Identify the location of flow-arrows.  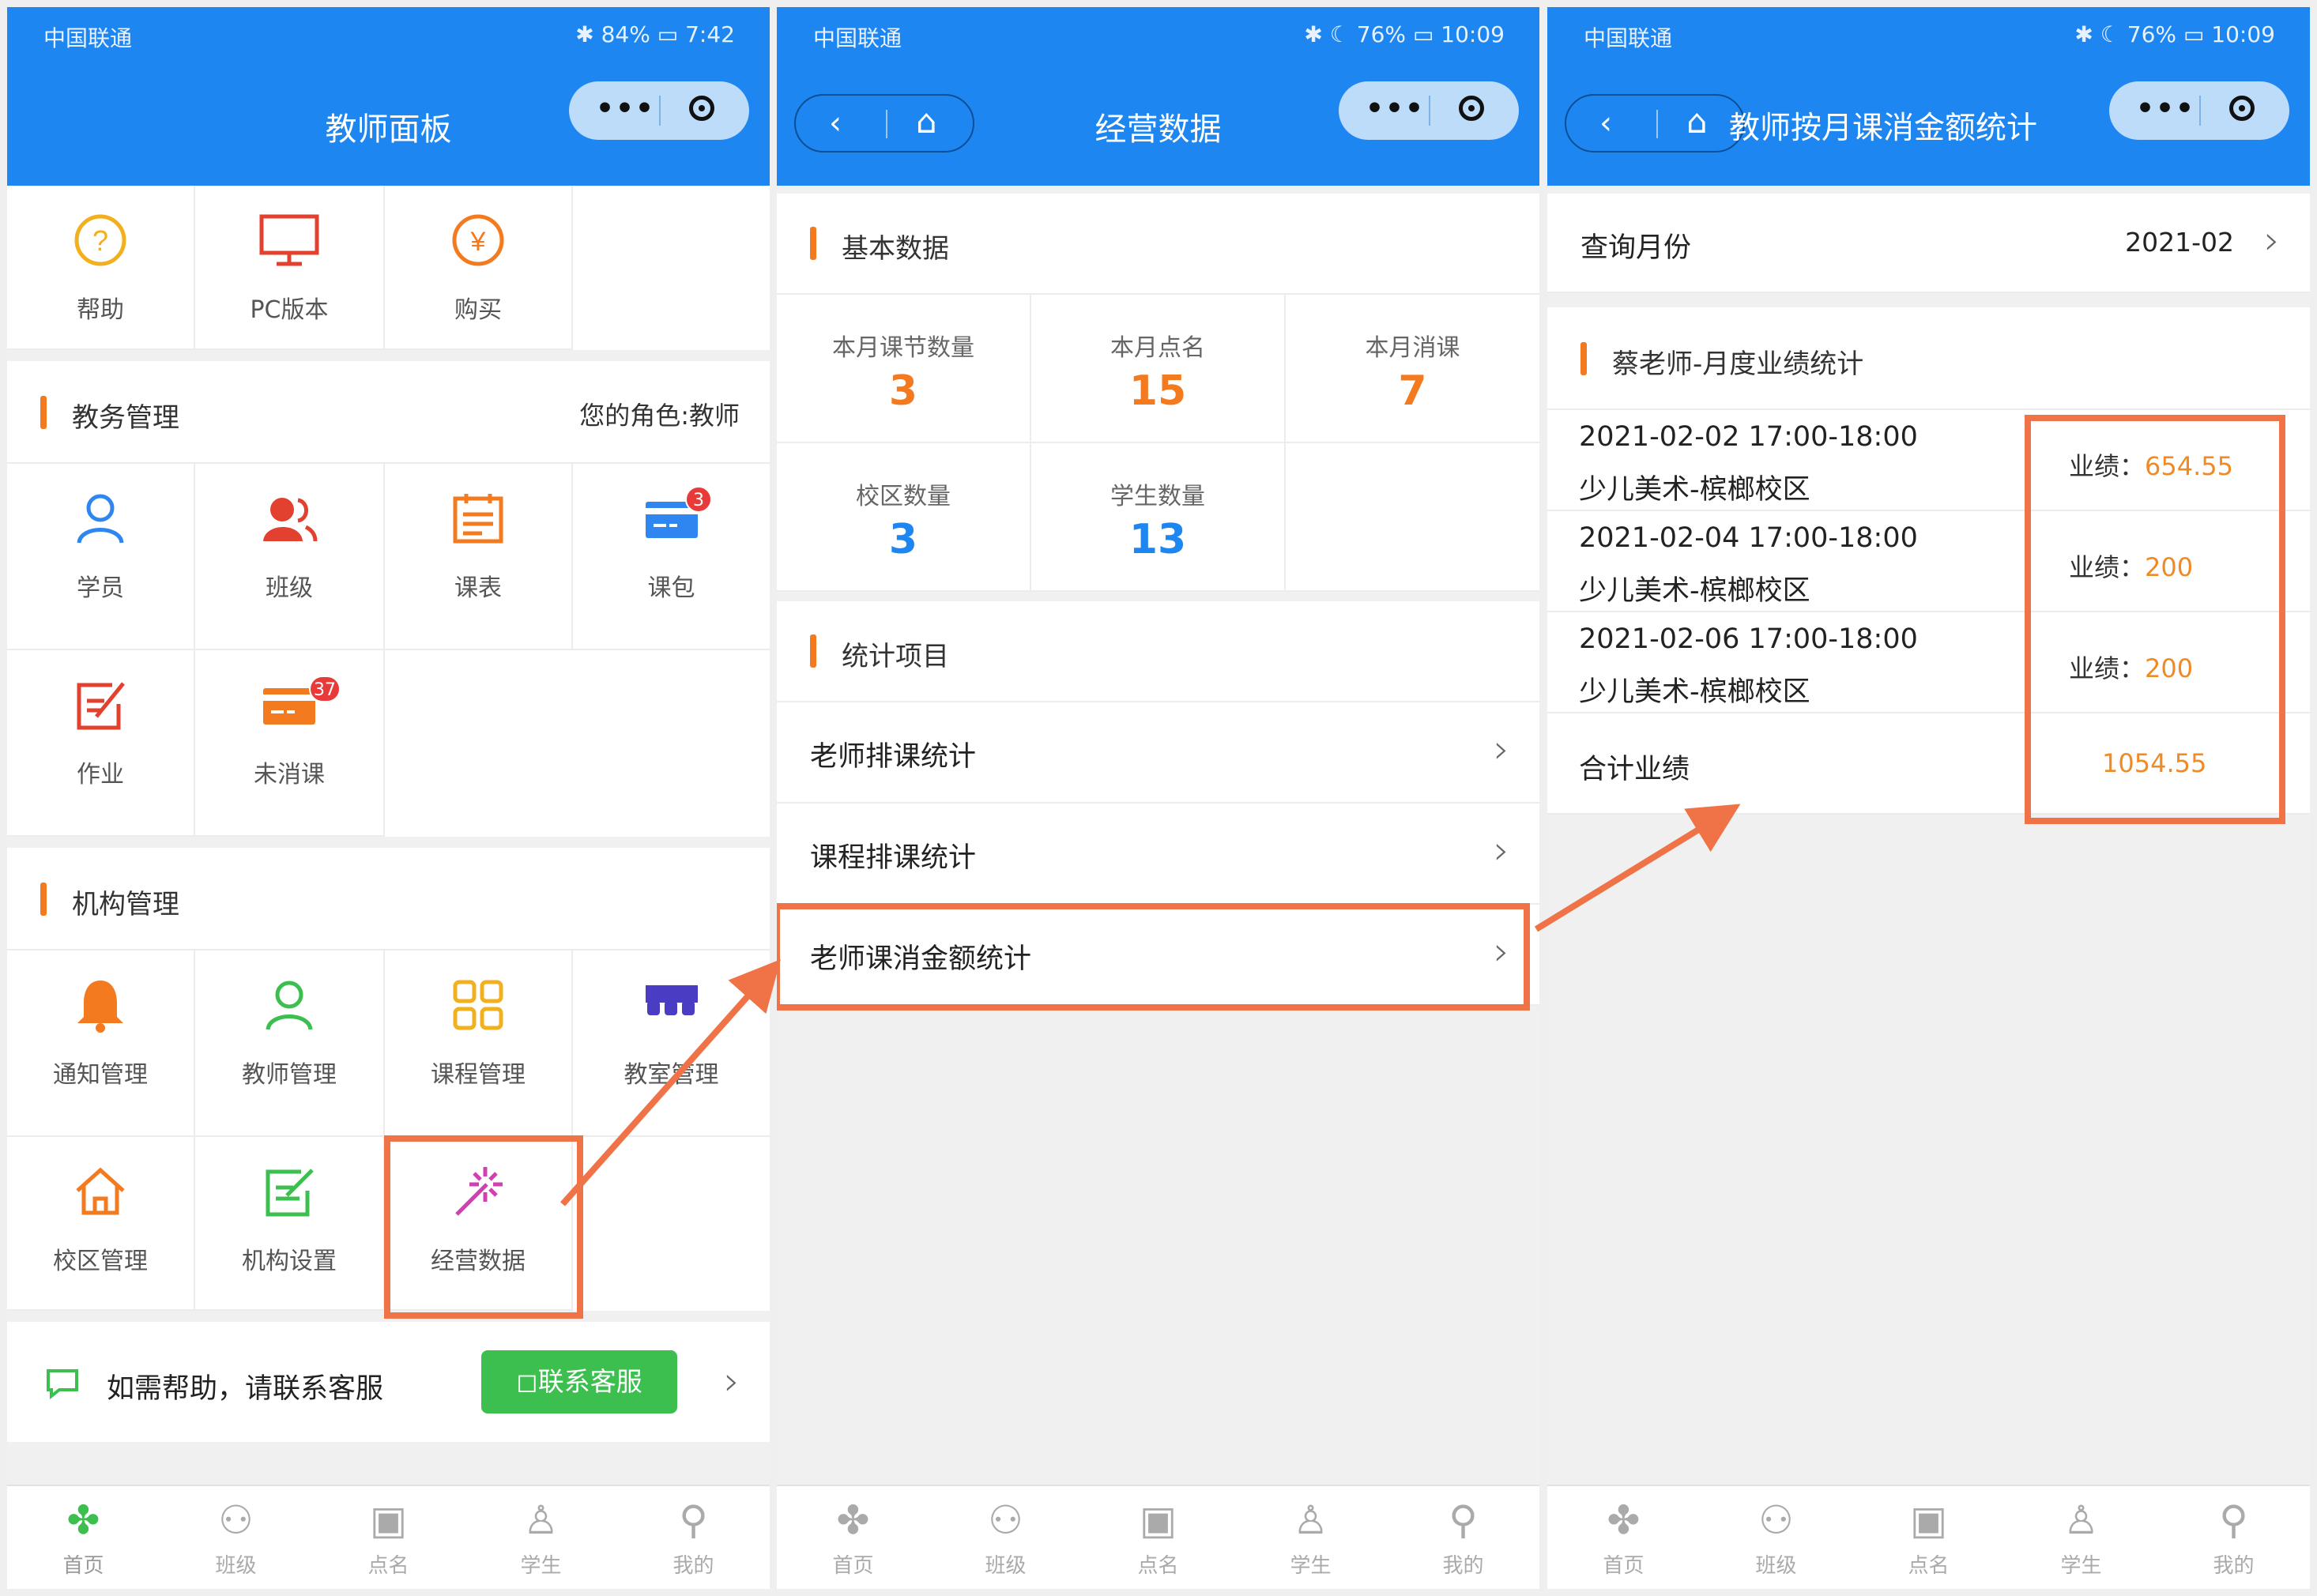
(1150, 1005).